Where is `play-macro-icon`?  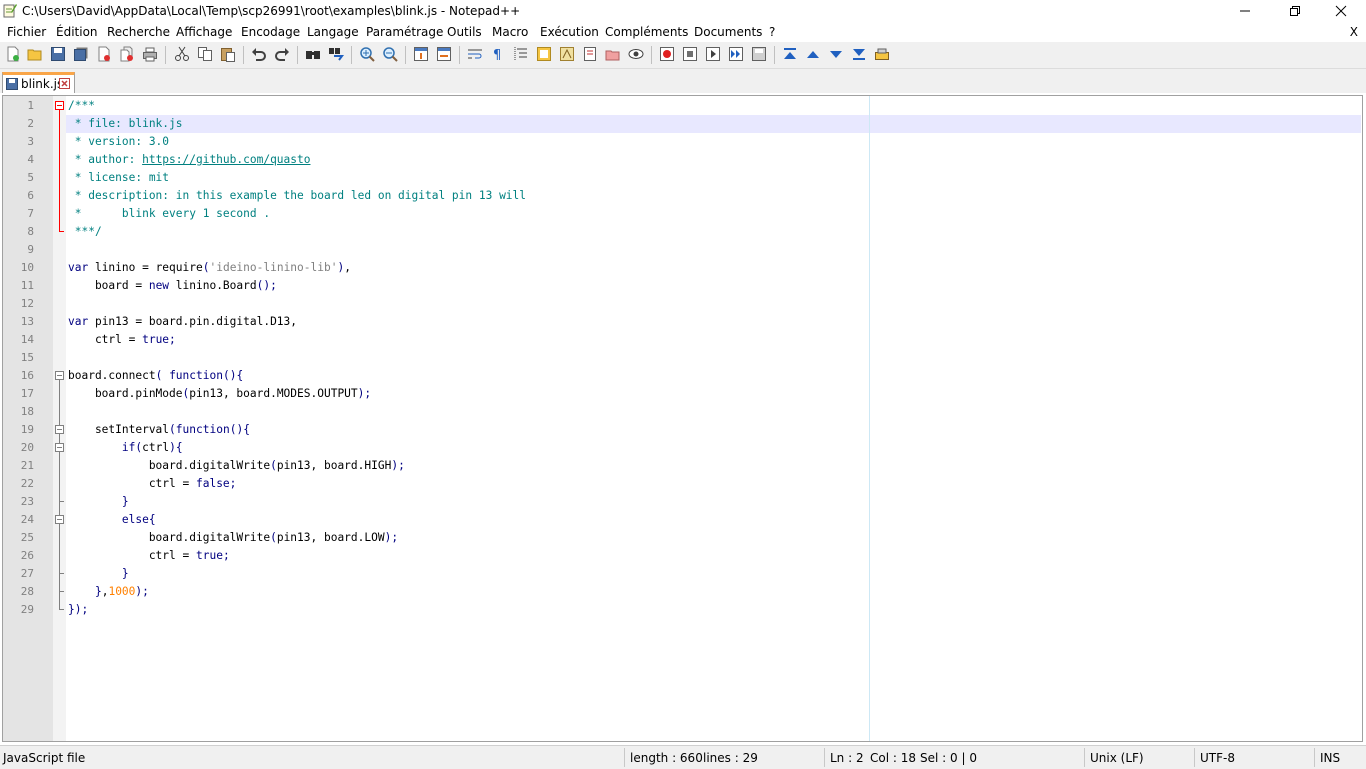
play-macro-icon is located at coordinates (713, 54).